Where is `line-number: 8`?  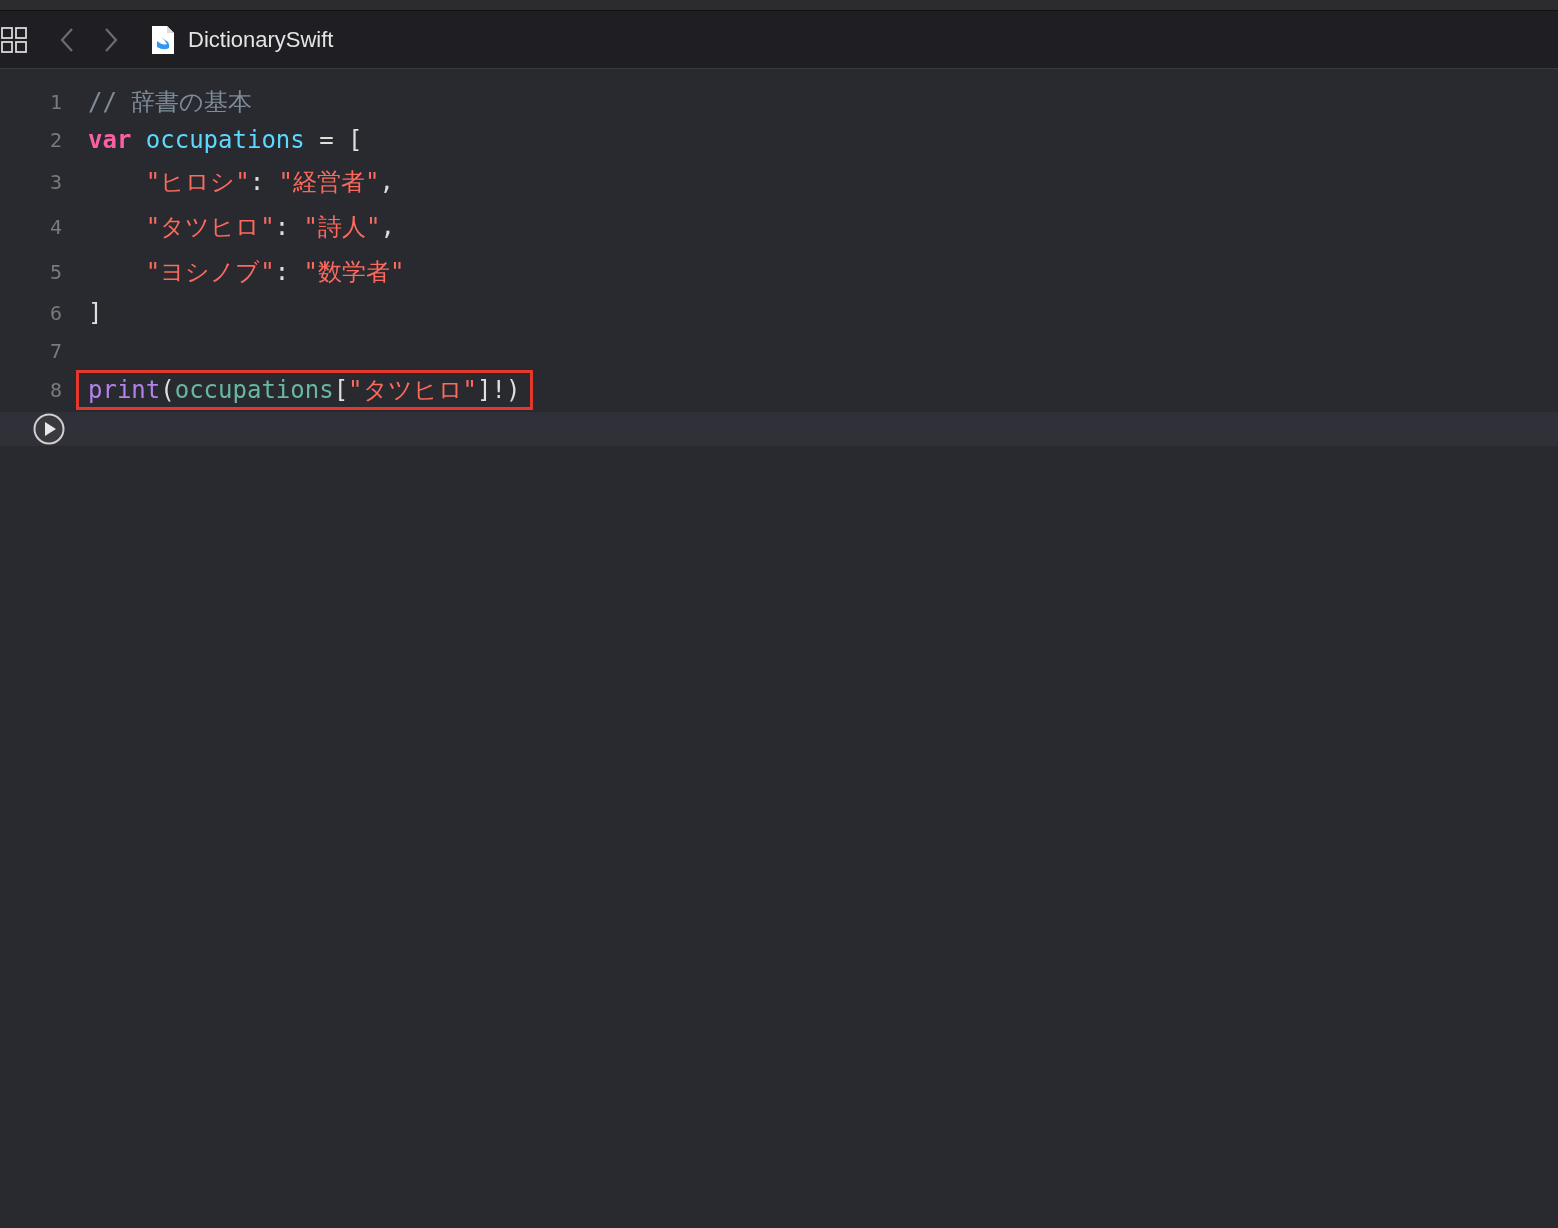 line-number: 8 is located at coordinates (55, 390).